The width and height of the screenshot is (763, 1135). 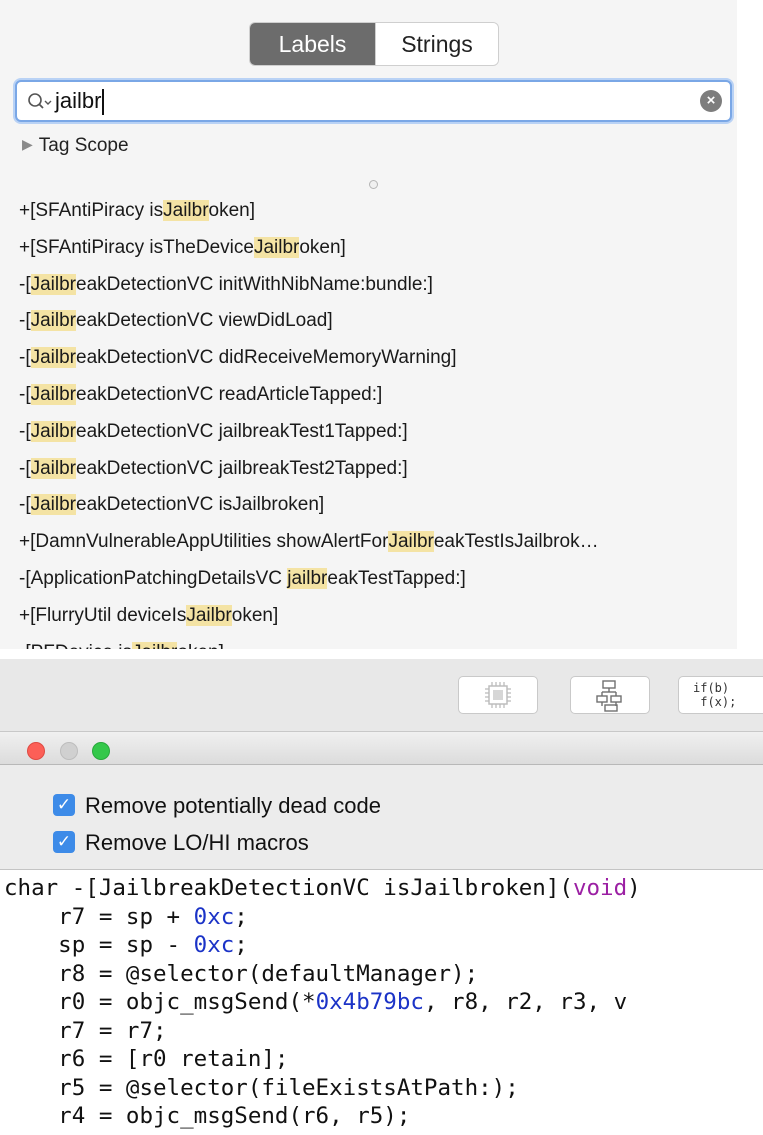 I want to click on remove-dead-code-option: ✓ Remove potentially dead code, so click(x=217, y=806).